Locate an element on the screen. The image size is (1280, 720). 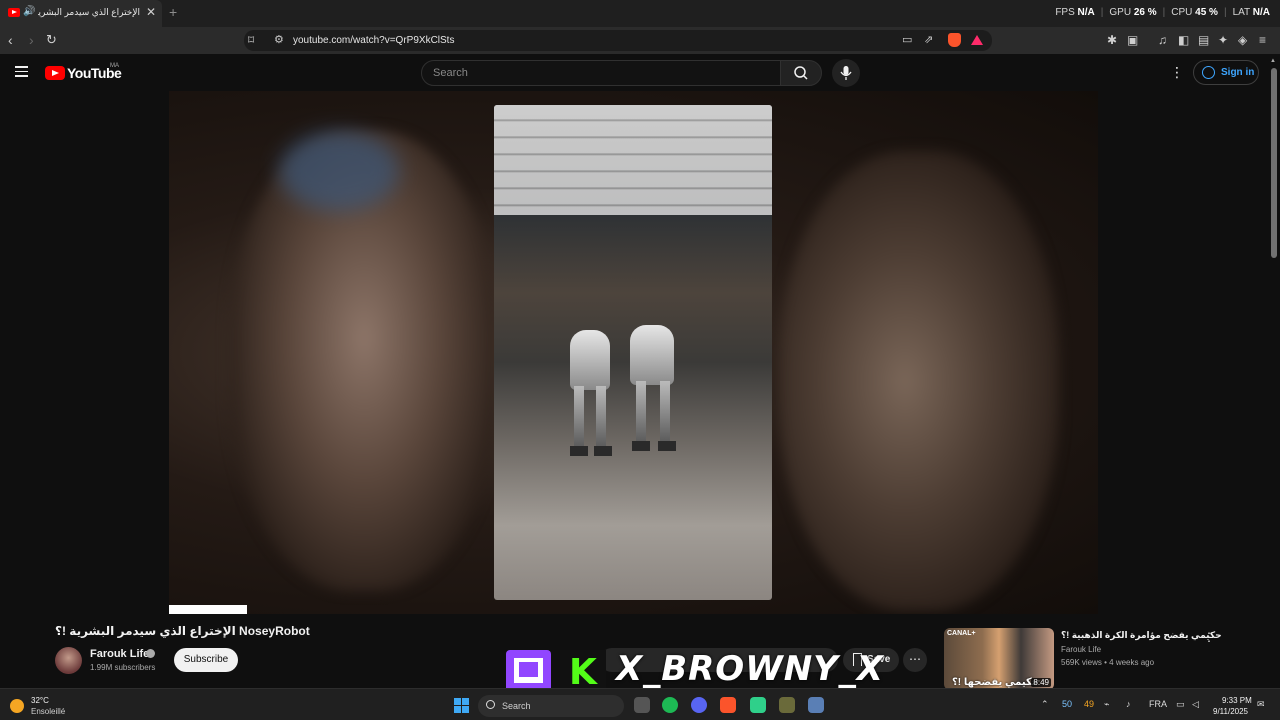
address-bar: ⌑ ⚙ youtube.com/watch?v=QrP9XkClSts ▭ ⇗ is located at coordinates (618, 40).